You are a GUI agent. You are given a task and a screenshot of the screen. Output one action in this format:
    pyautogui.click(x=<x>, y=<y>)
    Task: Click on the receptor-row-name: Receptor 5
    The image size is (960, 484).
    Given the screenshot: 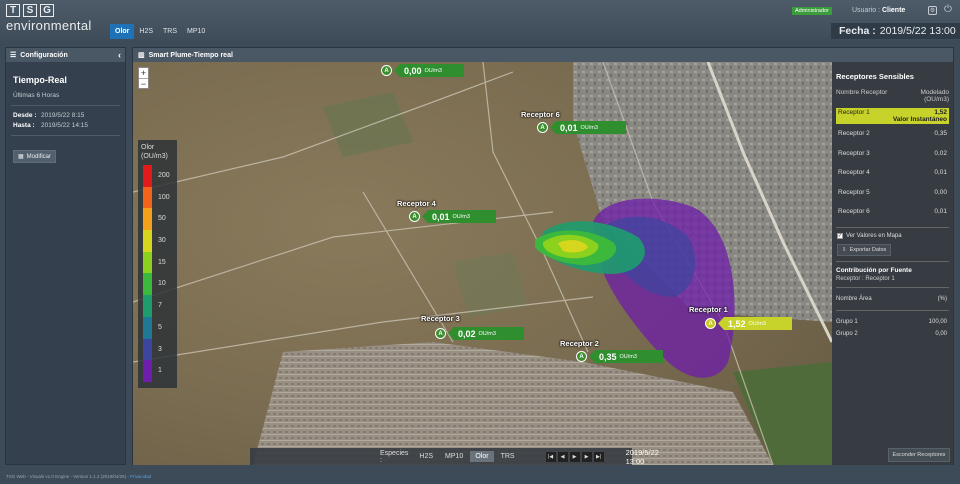 What is the action you would take?
    pyautogui.click(x=854, y=192)
    